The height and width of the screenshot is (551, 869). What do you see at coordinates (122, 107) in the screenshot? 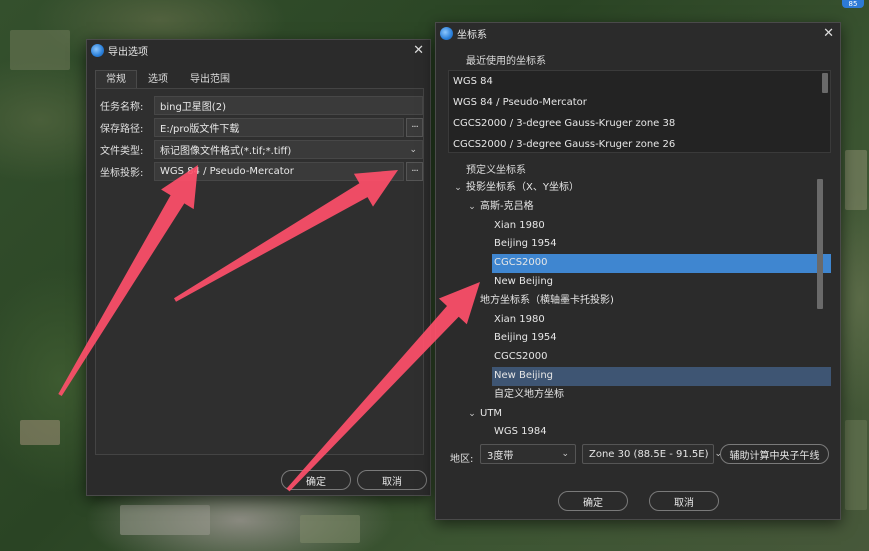
I see `task-name-label: 任务名称:` at bounding box center [122, 107].